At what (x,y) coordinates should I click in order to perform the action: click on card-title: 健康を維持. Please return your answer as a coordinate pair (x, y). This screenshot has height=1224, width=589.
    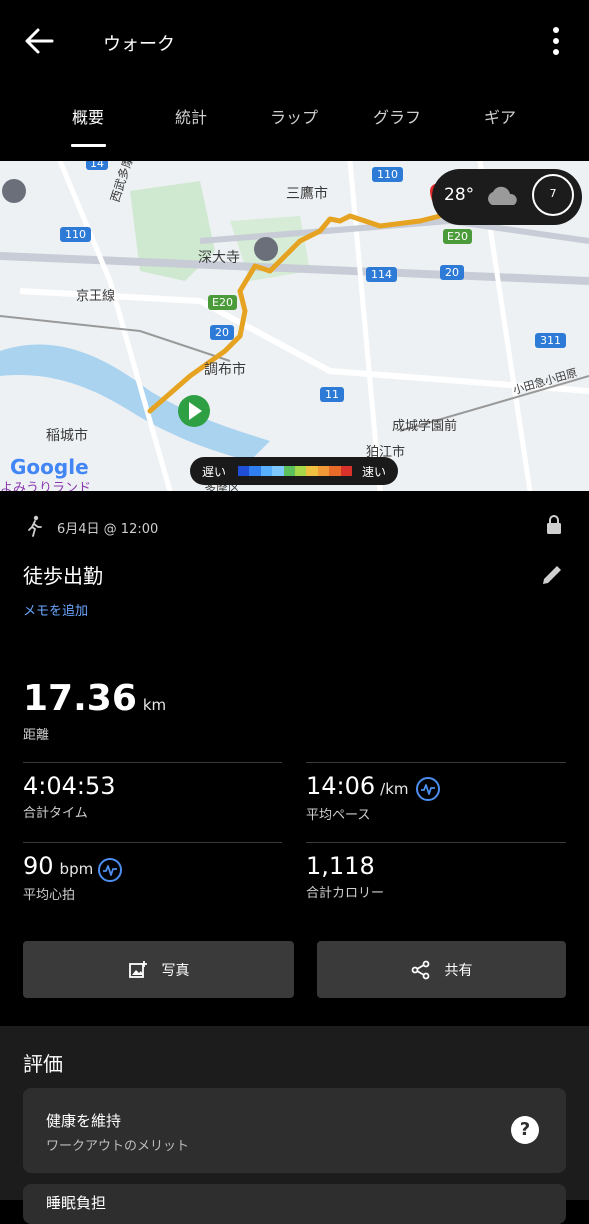
    Looking at the image, I should click on (84, 1121).